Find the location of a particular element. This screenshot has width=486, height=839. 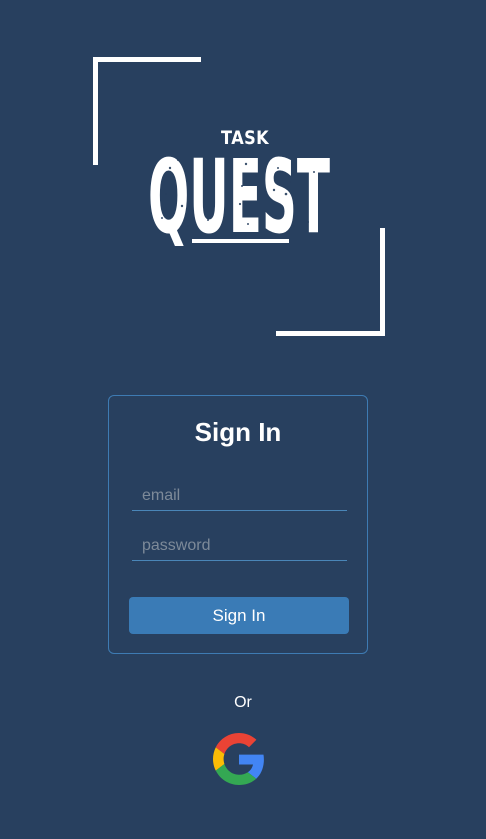

password-input is located at coordinates (239, 546).